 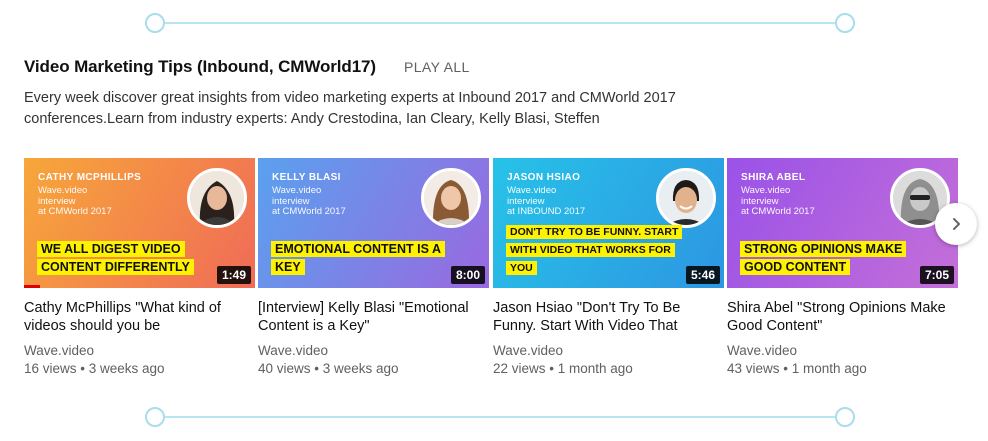 What do you see at coordinates (835, 258) in the screenshot?
I see `thumb-caption: STRONG OPINIONS MAKE GOOD CONTENT` at bounding box center [835, 258].